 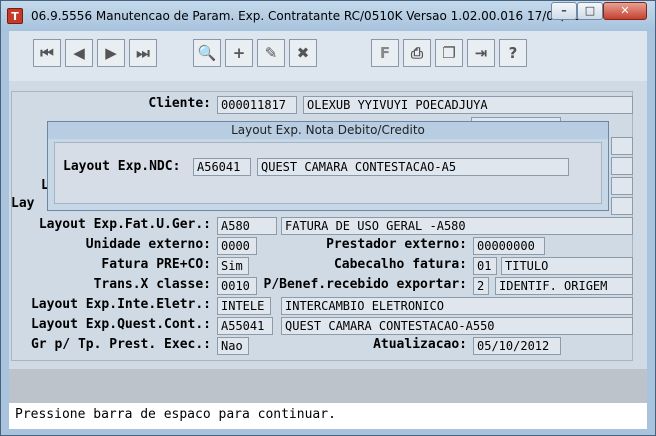 I want to click on minimize-button: –, so click(x=564, y=11).